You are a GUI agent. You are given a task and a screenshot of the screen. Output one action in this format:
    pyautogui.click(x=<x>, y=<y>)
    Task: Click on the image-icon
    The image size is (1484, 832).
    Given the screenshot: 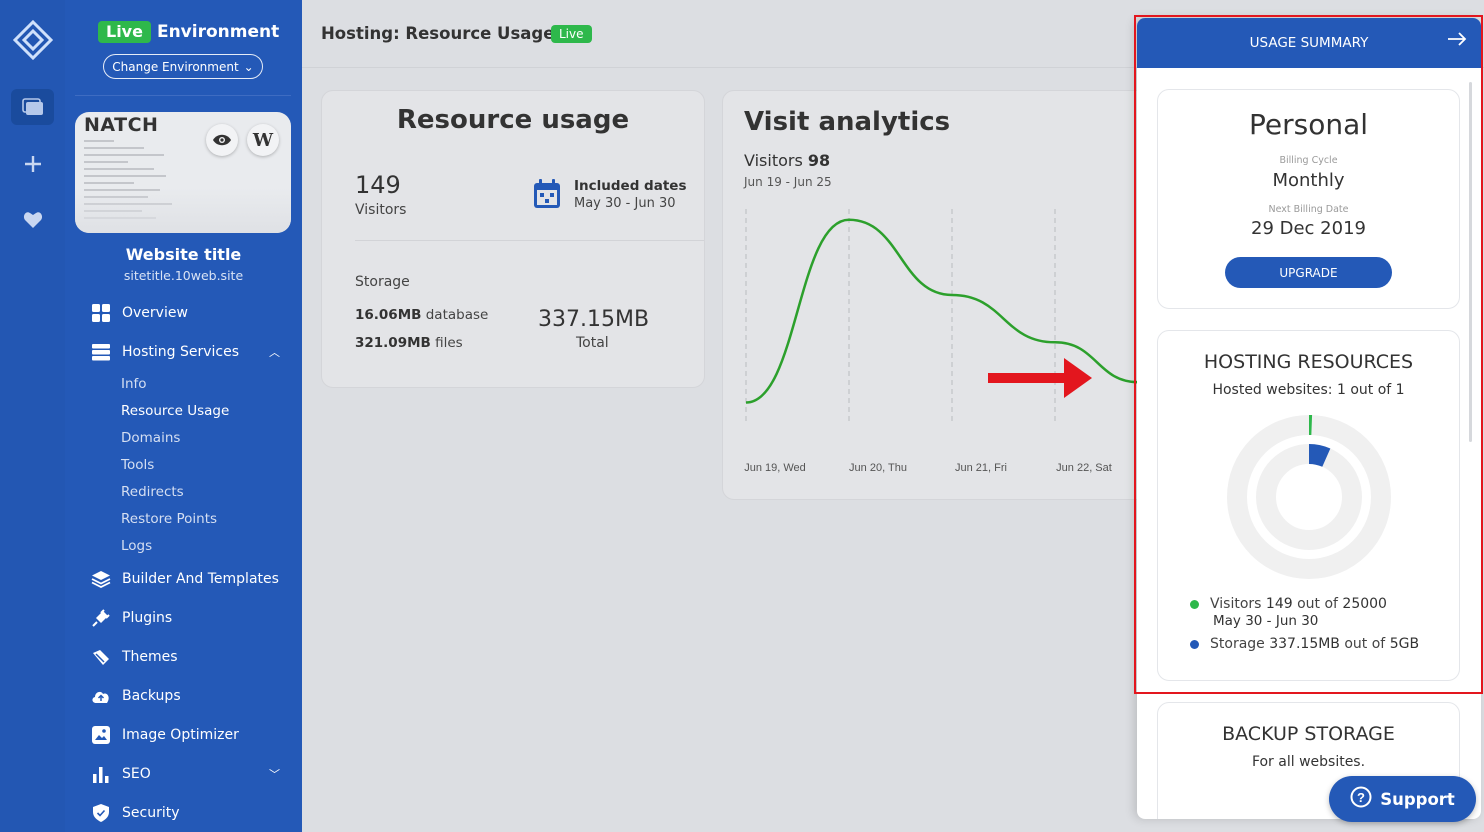 What is the action you would take?
    pyautogui.click(x=101, y=735)
    